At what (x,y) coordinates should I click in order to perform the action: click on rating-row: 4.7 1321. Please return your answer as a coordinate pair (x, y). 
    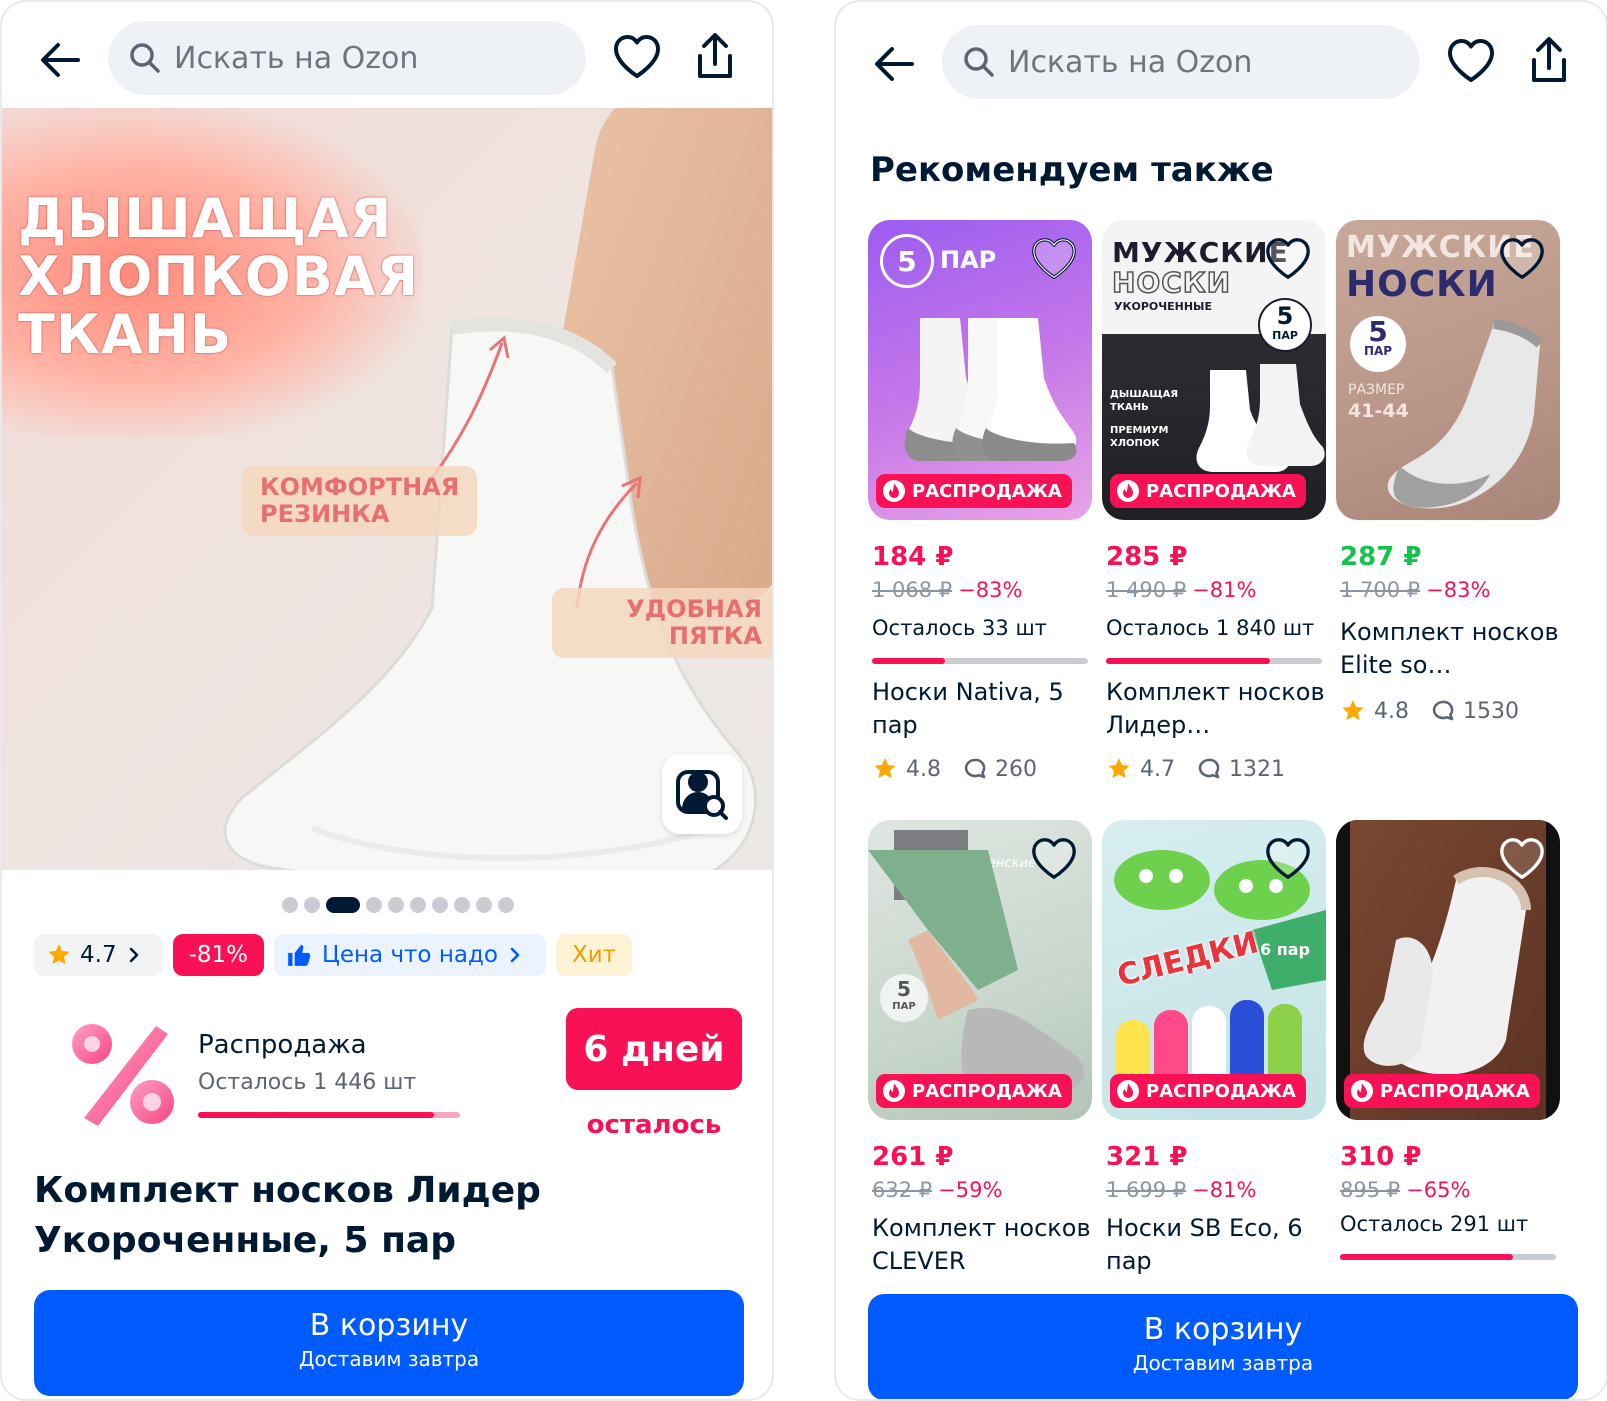
    Looking at the image, I should click on (1195, 769).